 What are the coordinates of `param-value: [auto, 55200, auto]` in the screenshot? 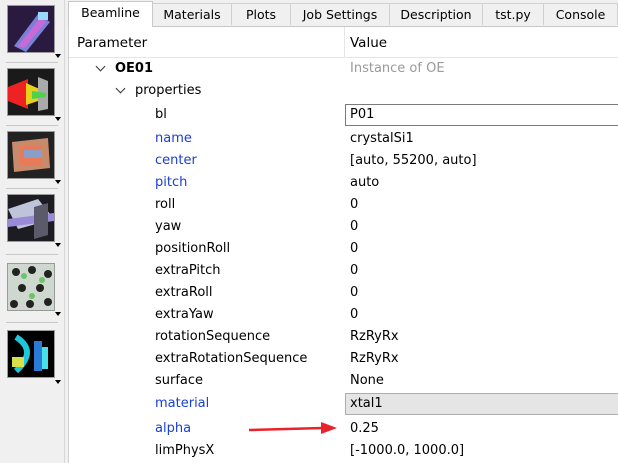 It's located at (413, 160).